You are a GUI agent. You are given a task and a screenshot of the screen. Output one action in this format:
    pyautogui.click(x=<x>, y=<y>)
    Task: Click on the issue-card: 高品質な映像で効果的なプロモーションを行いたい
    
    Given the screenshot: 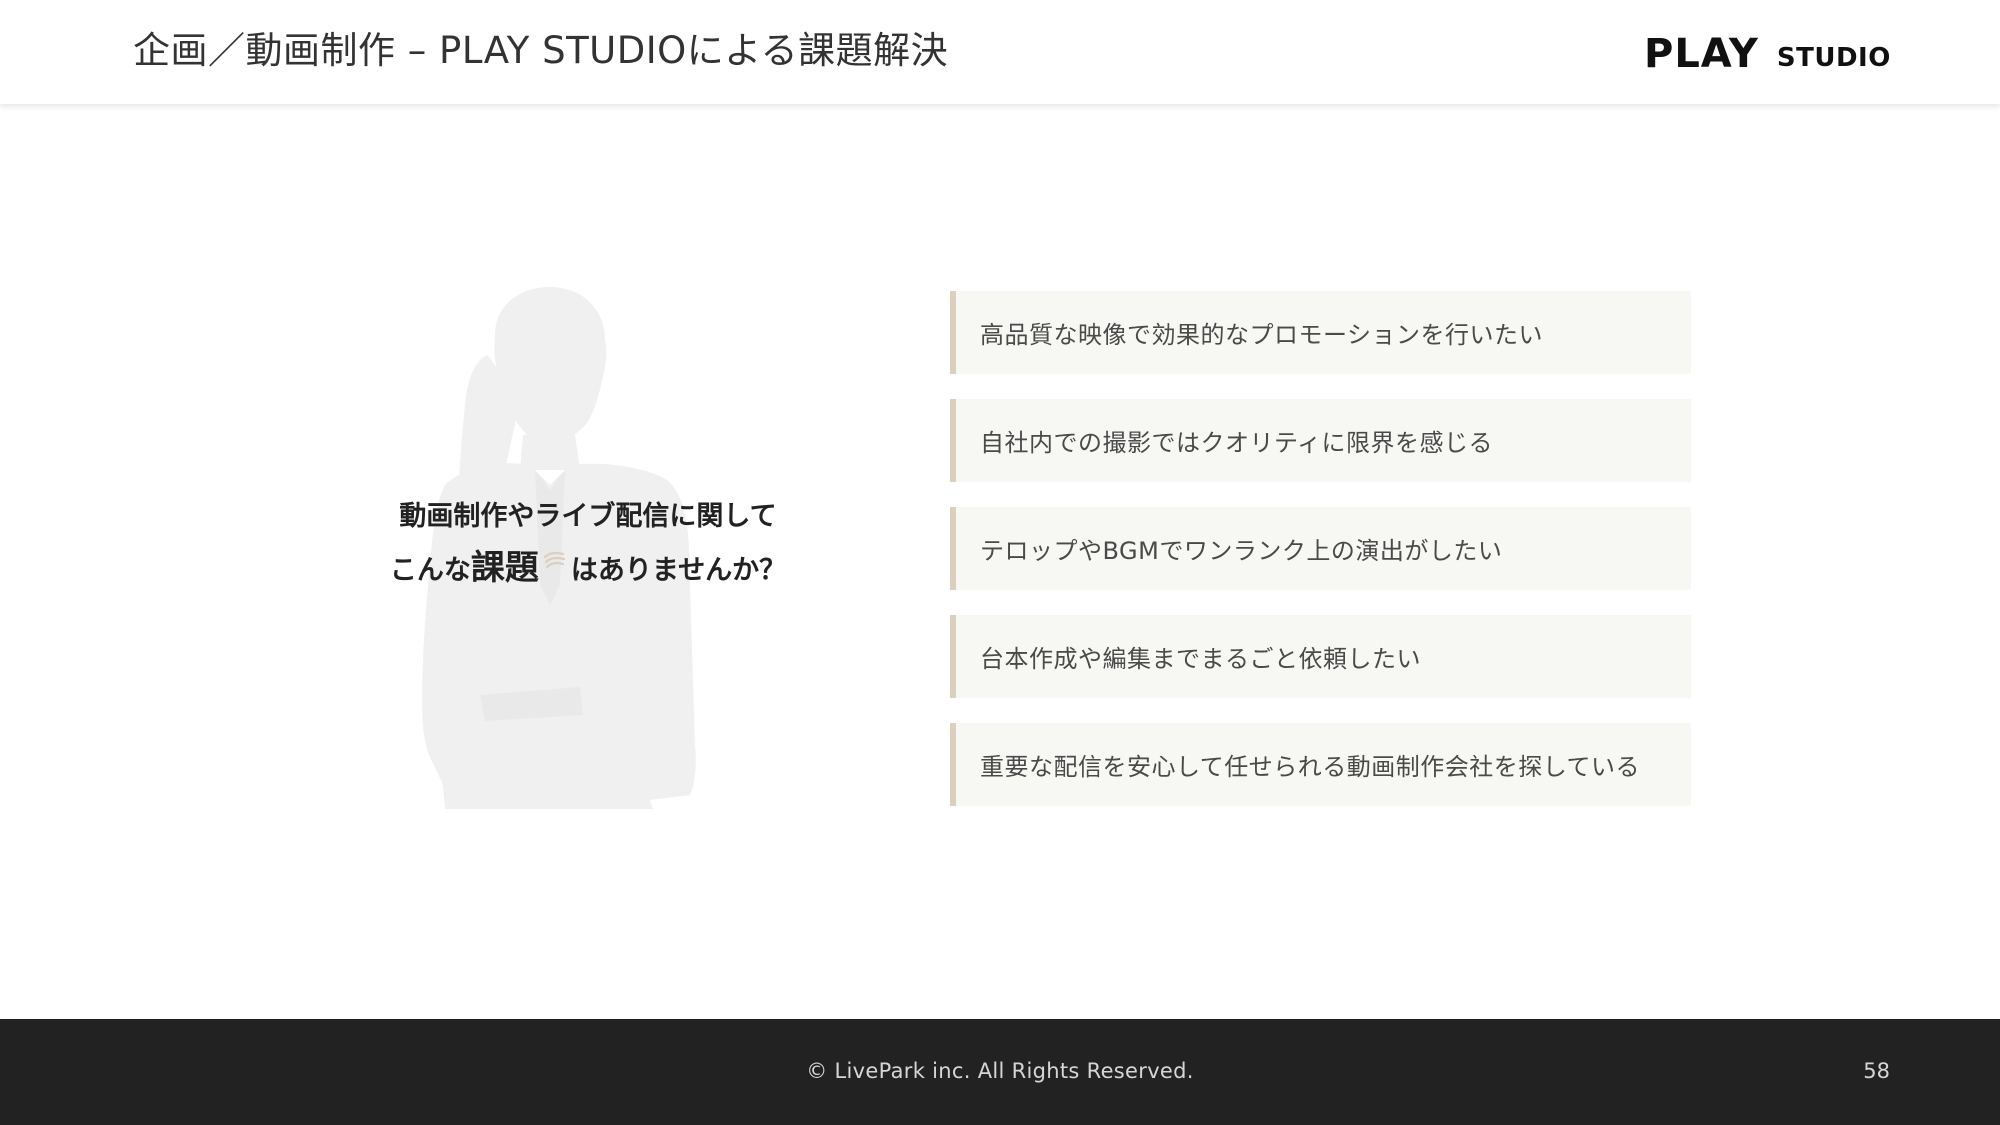 What is the action you would take?
    pyautogui.click(x=1320, y=332)
    